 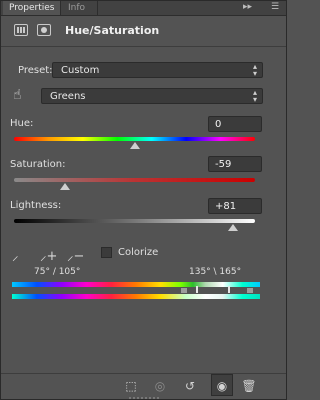 What do you see at coordinates (134, 139) in the screenshot?
I see `hue-slider-track` at bounding box center [134, 139].